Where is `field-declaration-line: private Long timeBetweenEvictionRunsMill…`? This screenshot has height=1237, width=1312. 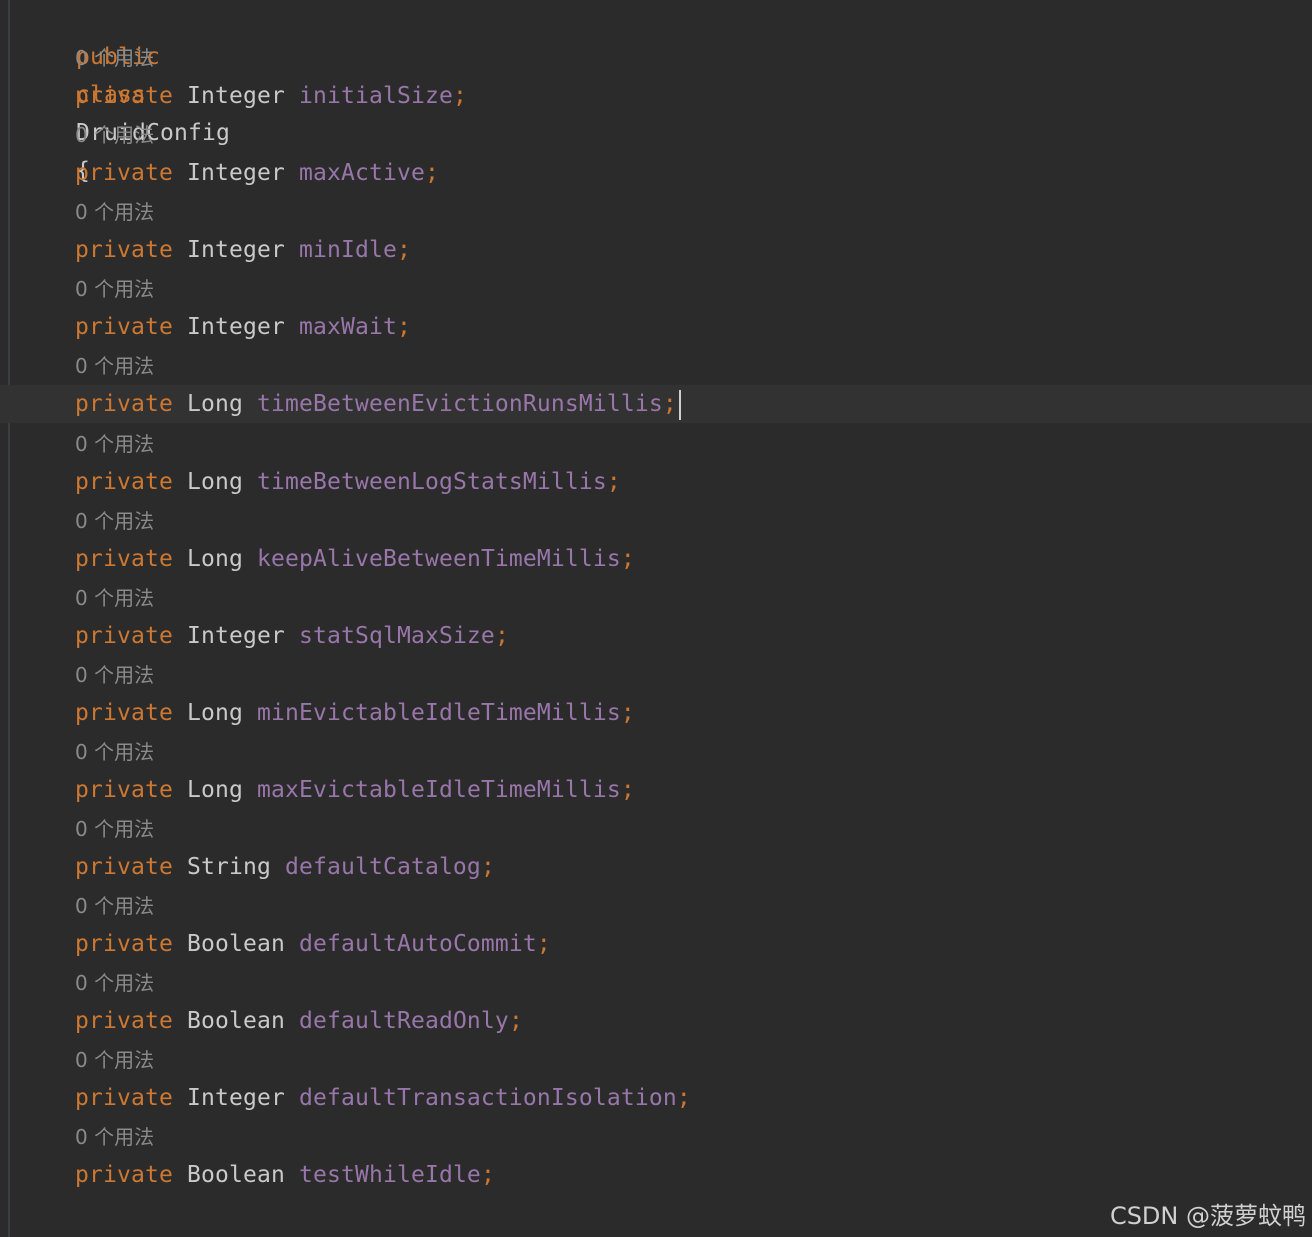
field-declaration-line: private Long timeBetweenEvictionRunsMill… is located at coordinates (656, 404).